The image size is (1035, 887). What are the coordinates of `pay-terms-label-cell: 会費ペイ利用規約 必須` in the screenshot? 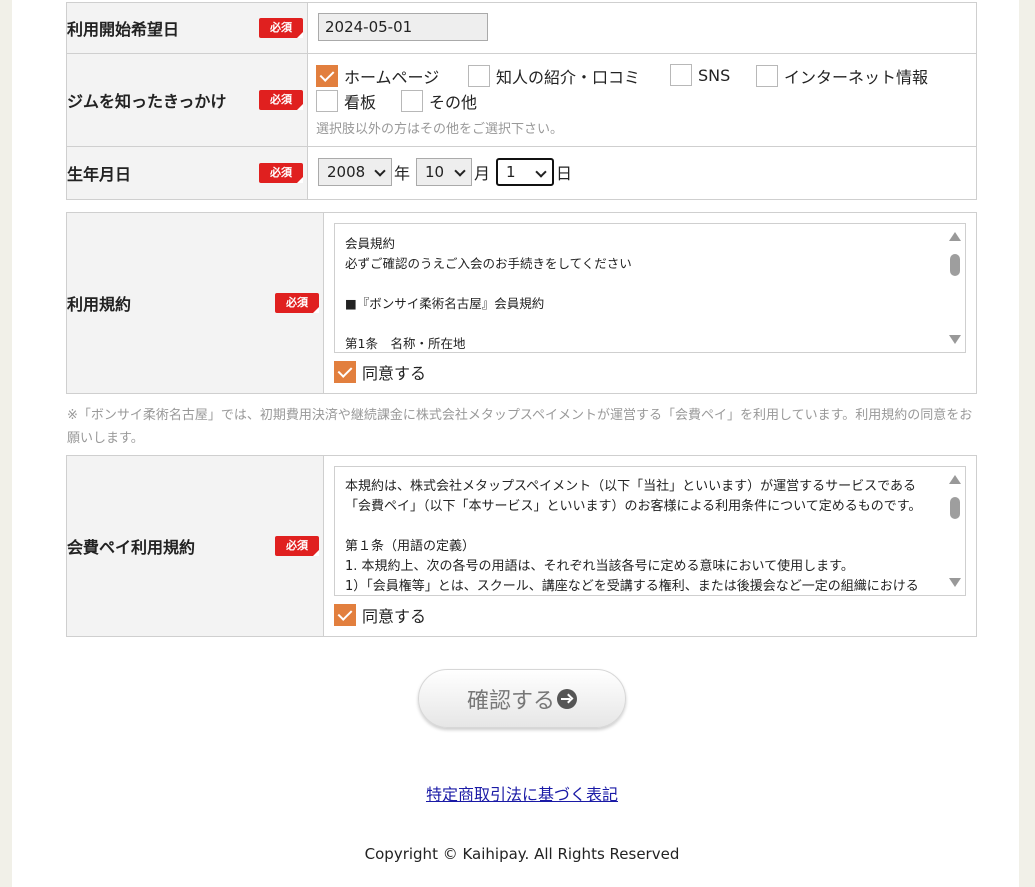 It's located at (195, 546).